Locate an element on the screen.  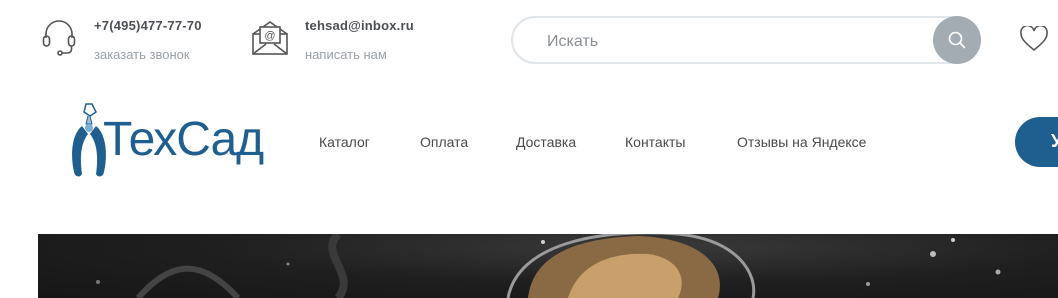
envelope-icon: @ is located at coordinates (270, 38).